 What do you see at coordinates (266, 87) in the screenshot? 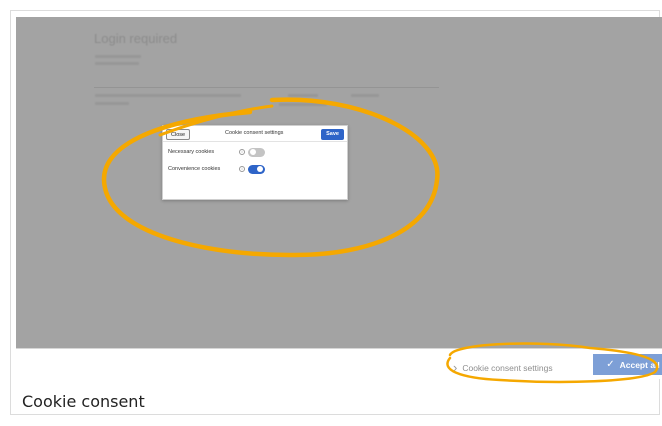
I see `divider` at bounding box center [266, 87].